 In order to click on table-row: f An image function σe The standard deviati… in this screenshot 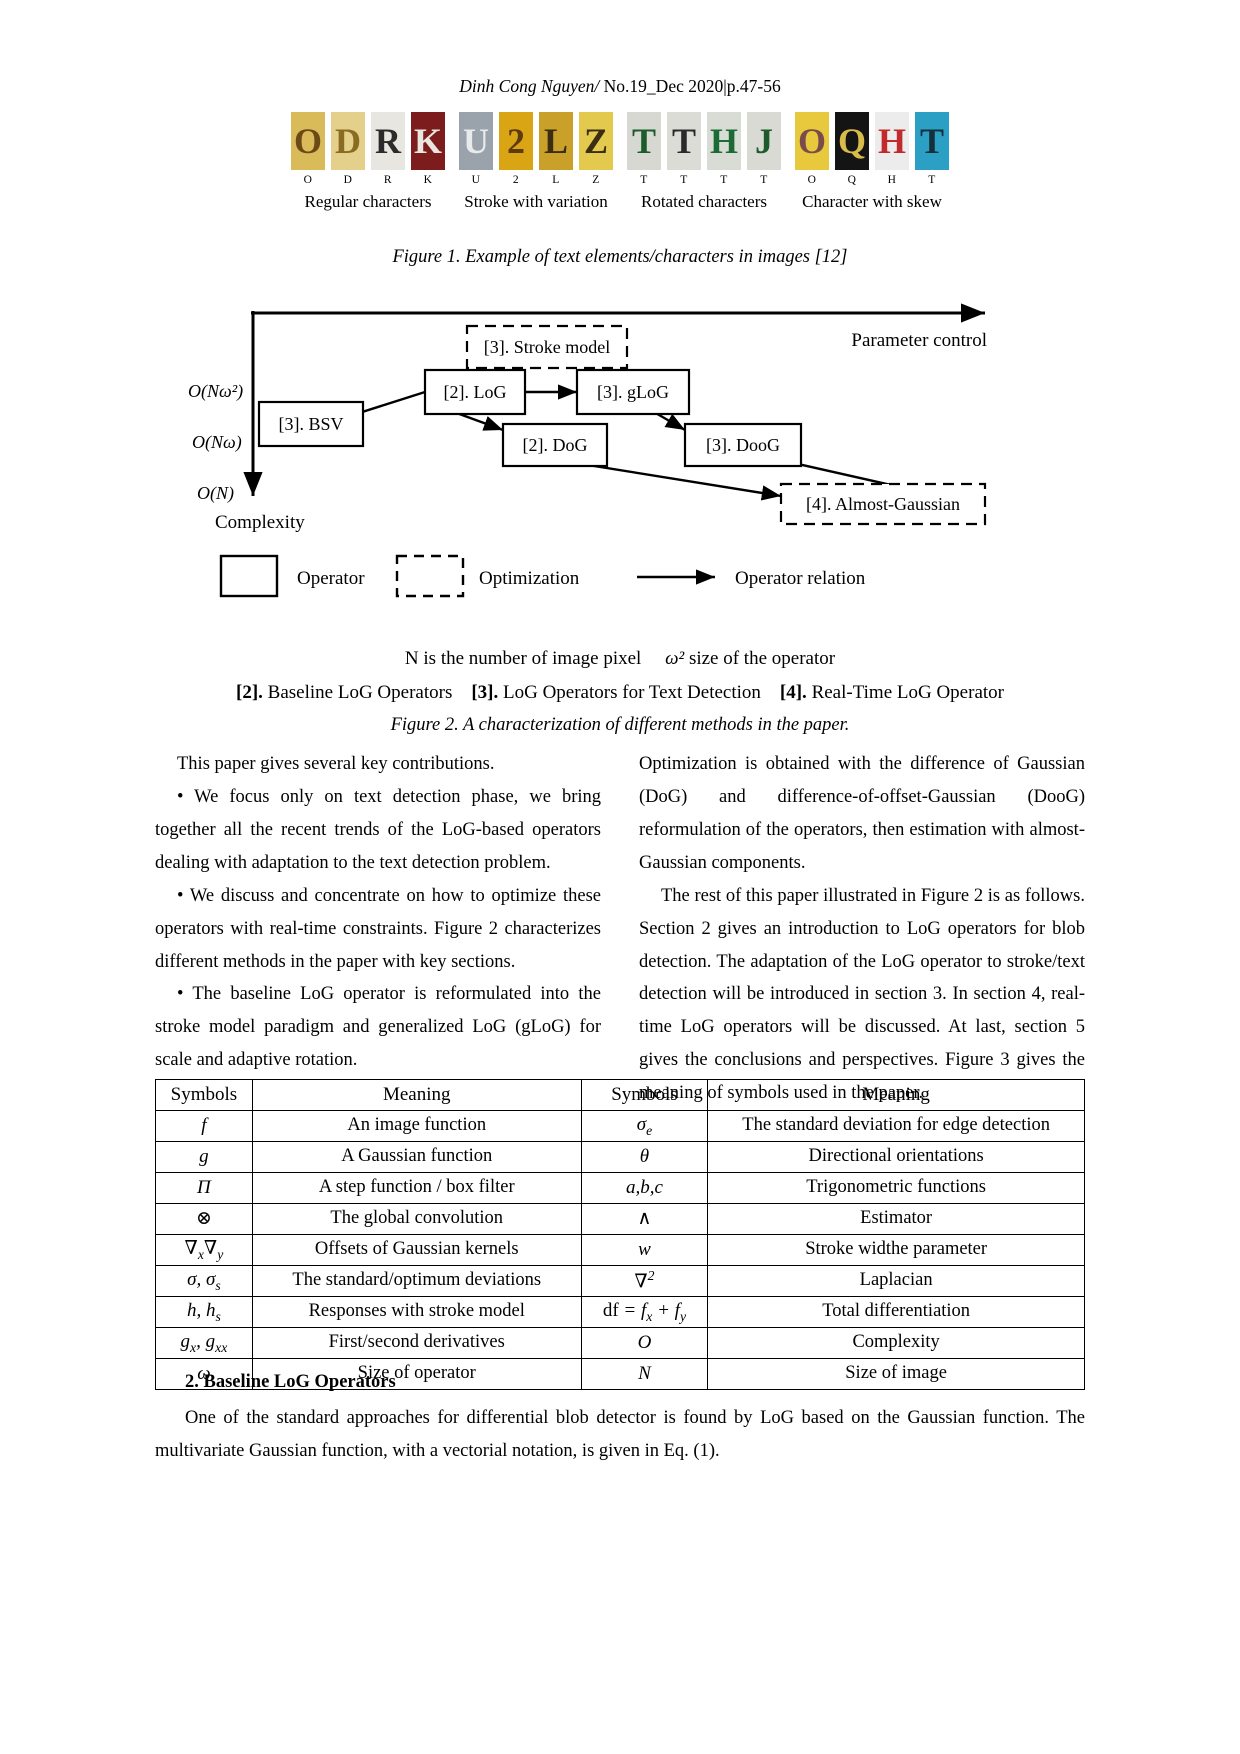, I will do `click(620, 1126)`.